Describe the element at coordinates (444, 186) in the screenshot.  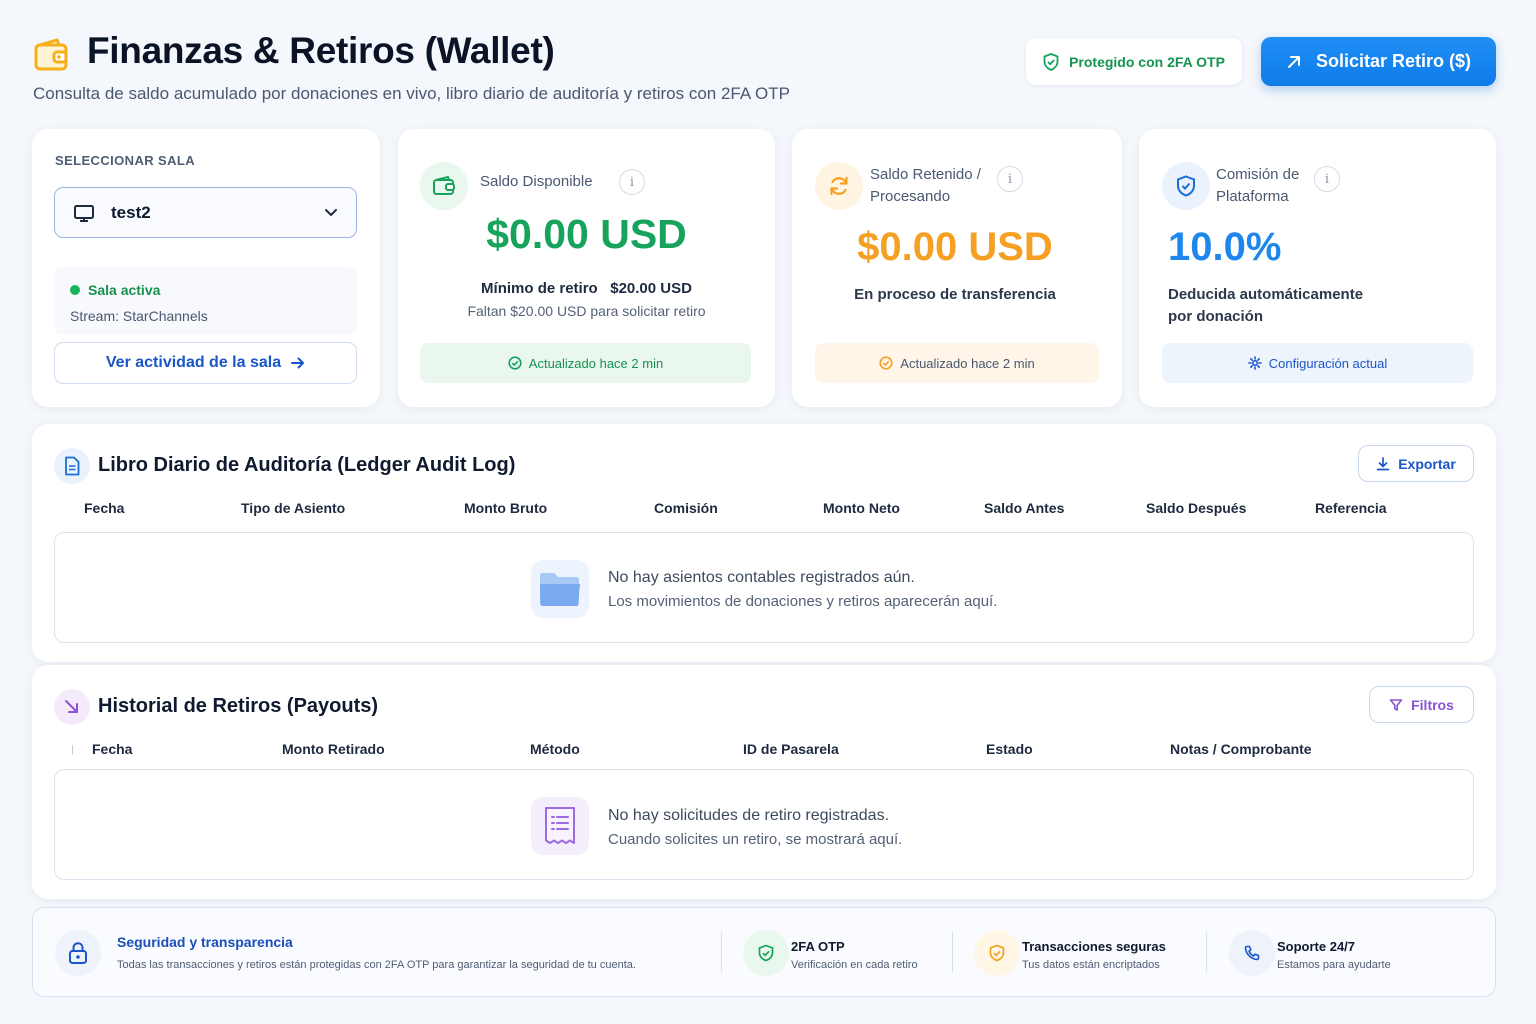
I see `wallet-green-icon` at that location.